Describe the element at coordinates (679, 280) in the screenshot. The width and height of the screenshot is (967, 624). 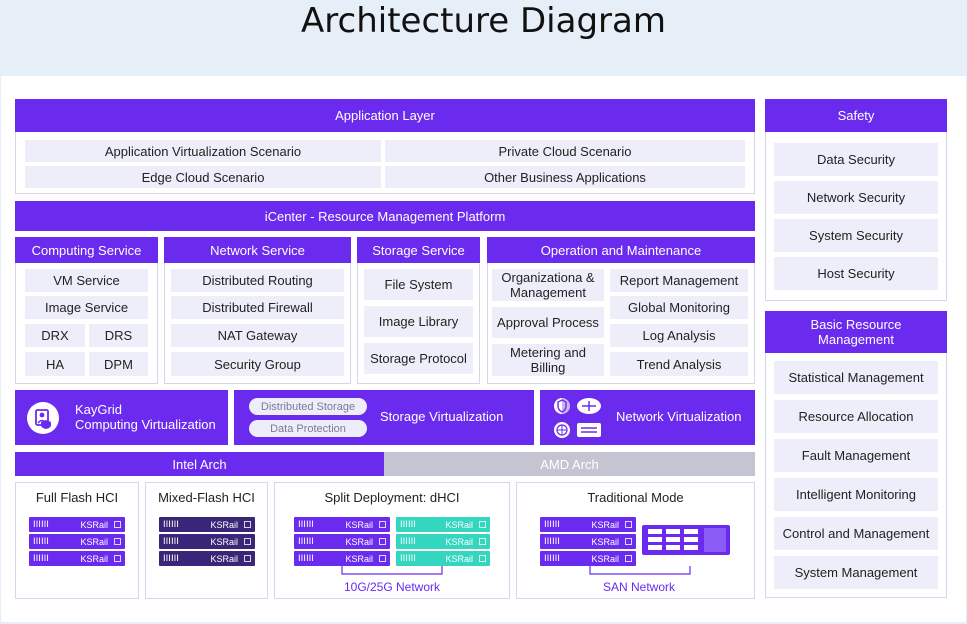
I see `operation-item-report: Report Management` at that location.